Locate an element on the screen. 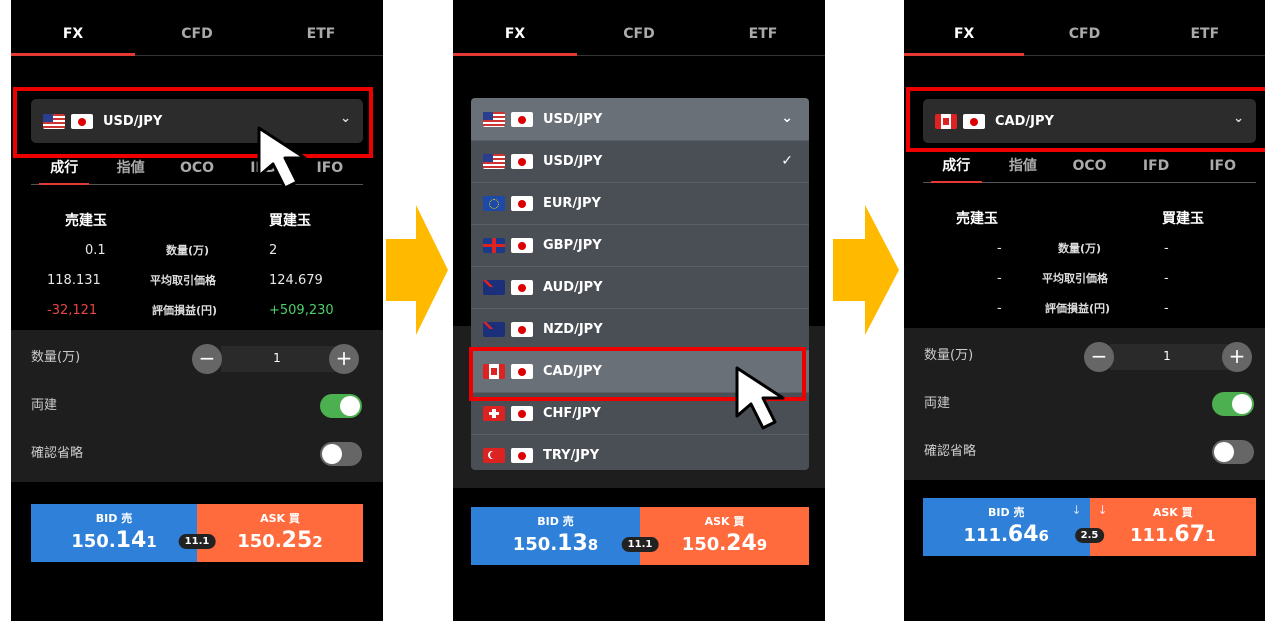 The height and width of the screenshot is (621, 1265). ask-price: 150.249 is located at coordinates (724, 543).